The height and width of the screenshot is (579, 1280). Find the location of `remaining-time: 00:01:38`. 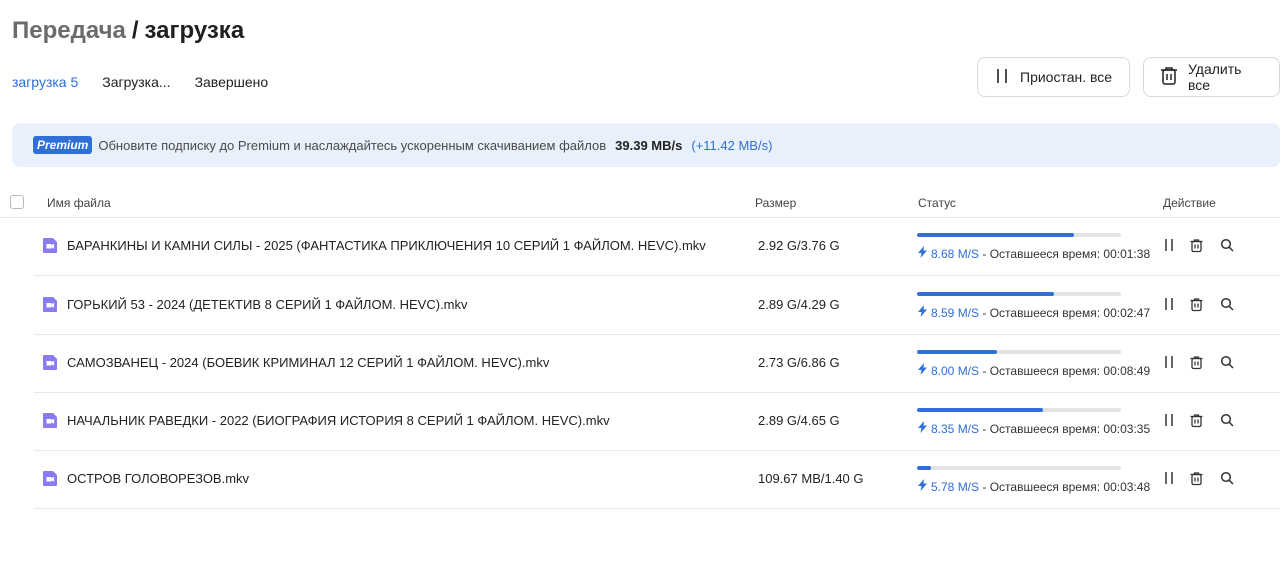

remaining-time: 00:01:38 is located at coordinates (1127, 254).